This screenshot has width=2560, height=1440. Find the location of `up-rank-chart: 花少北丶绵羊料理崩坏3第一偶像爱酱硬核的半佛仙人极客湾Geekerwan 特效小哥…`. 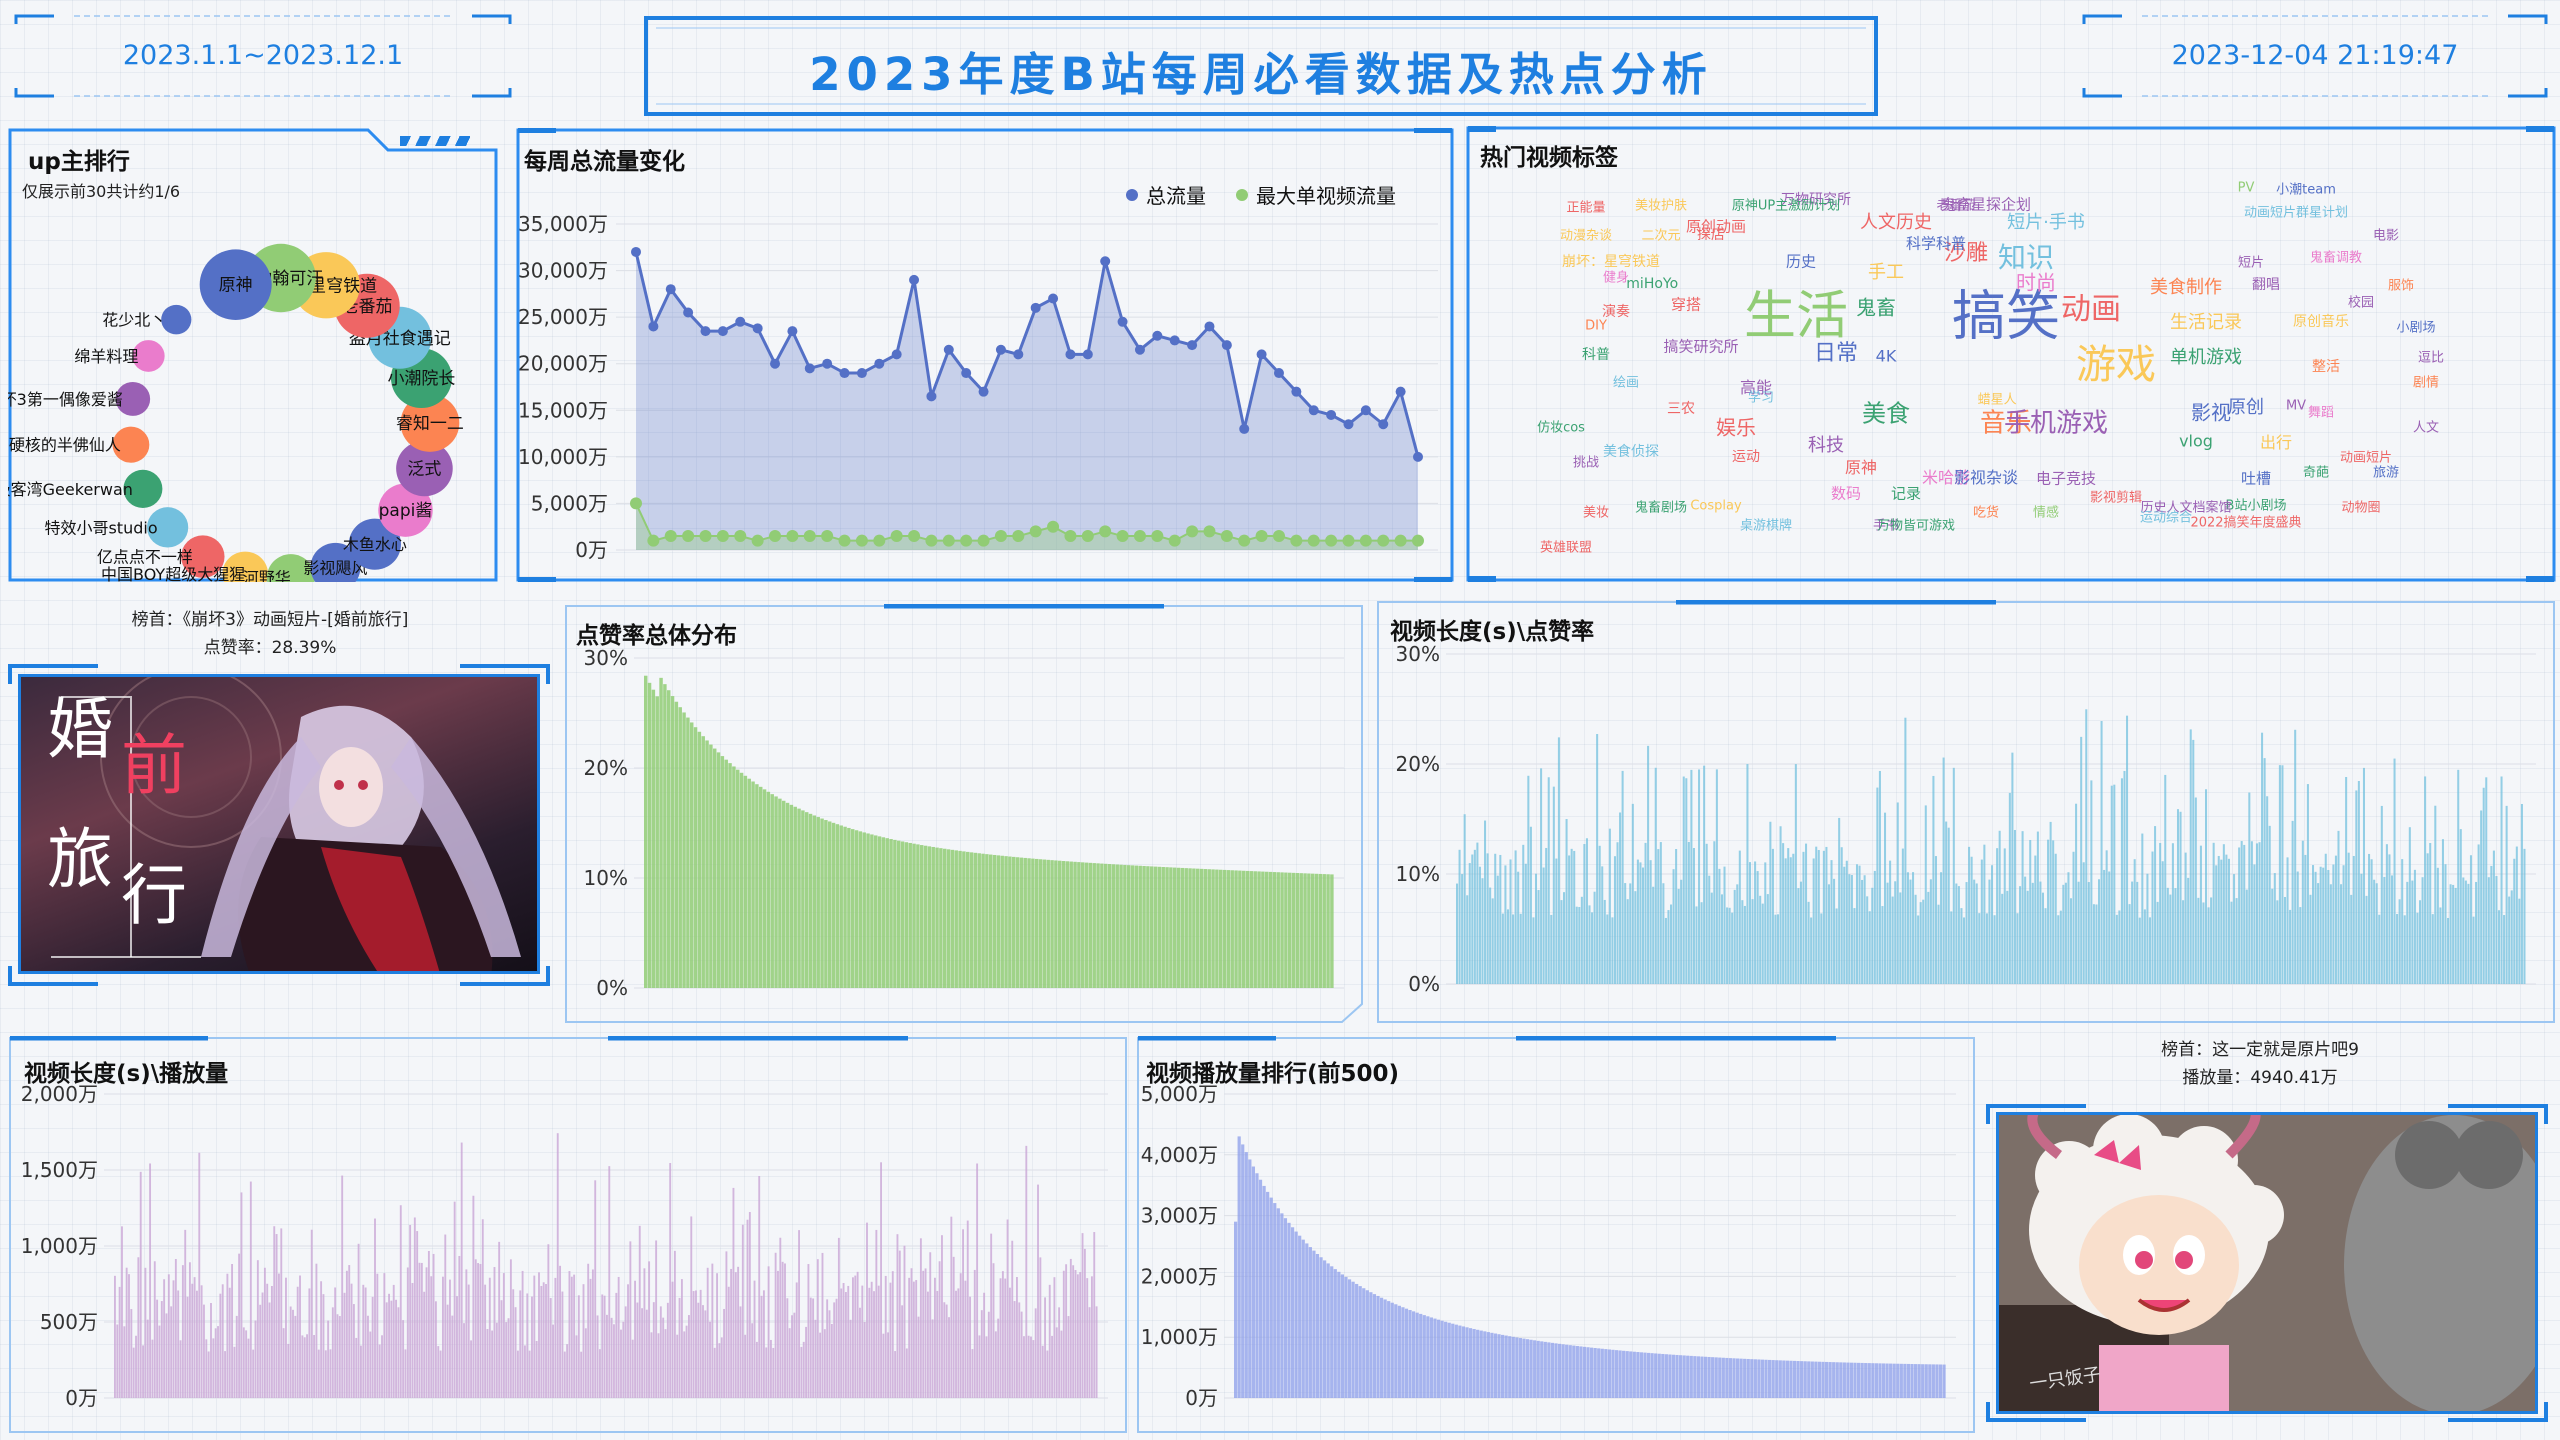

up-rank-chart: 花少北丶绵羊料理崩坏3第一偶像爱酱硬核的半佛仙人极客湾Geekerwan 特效小哥… is located at coordinates (253, 355).